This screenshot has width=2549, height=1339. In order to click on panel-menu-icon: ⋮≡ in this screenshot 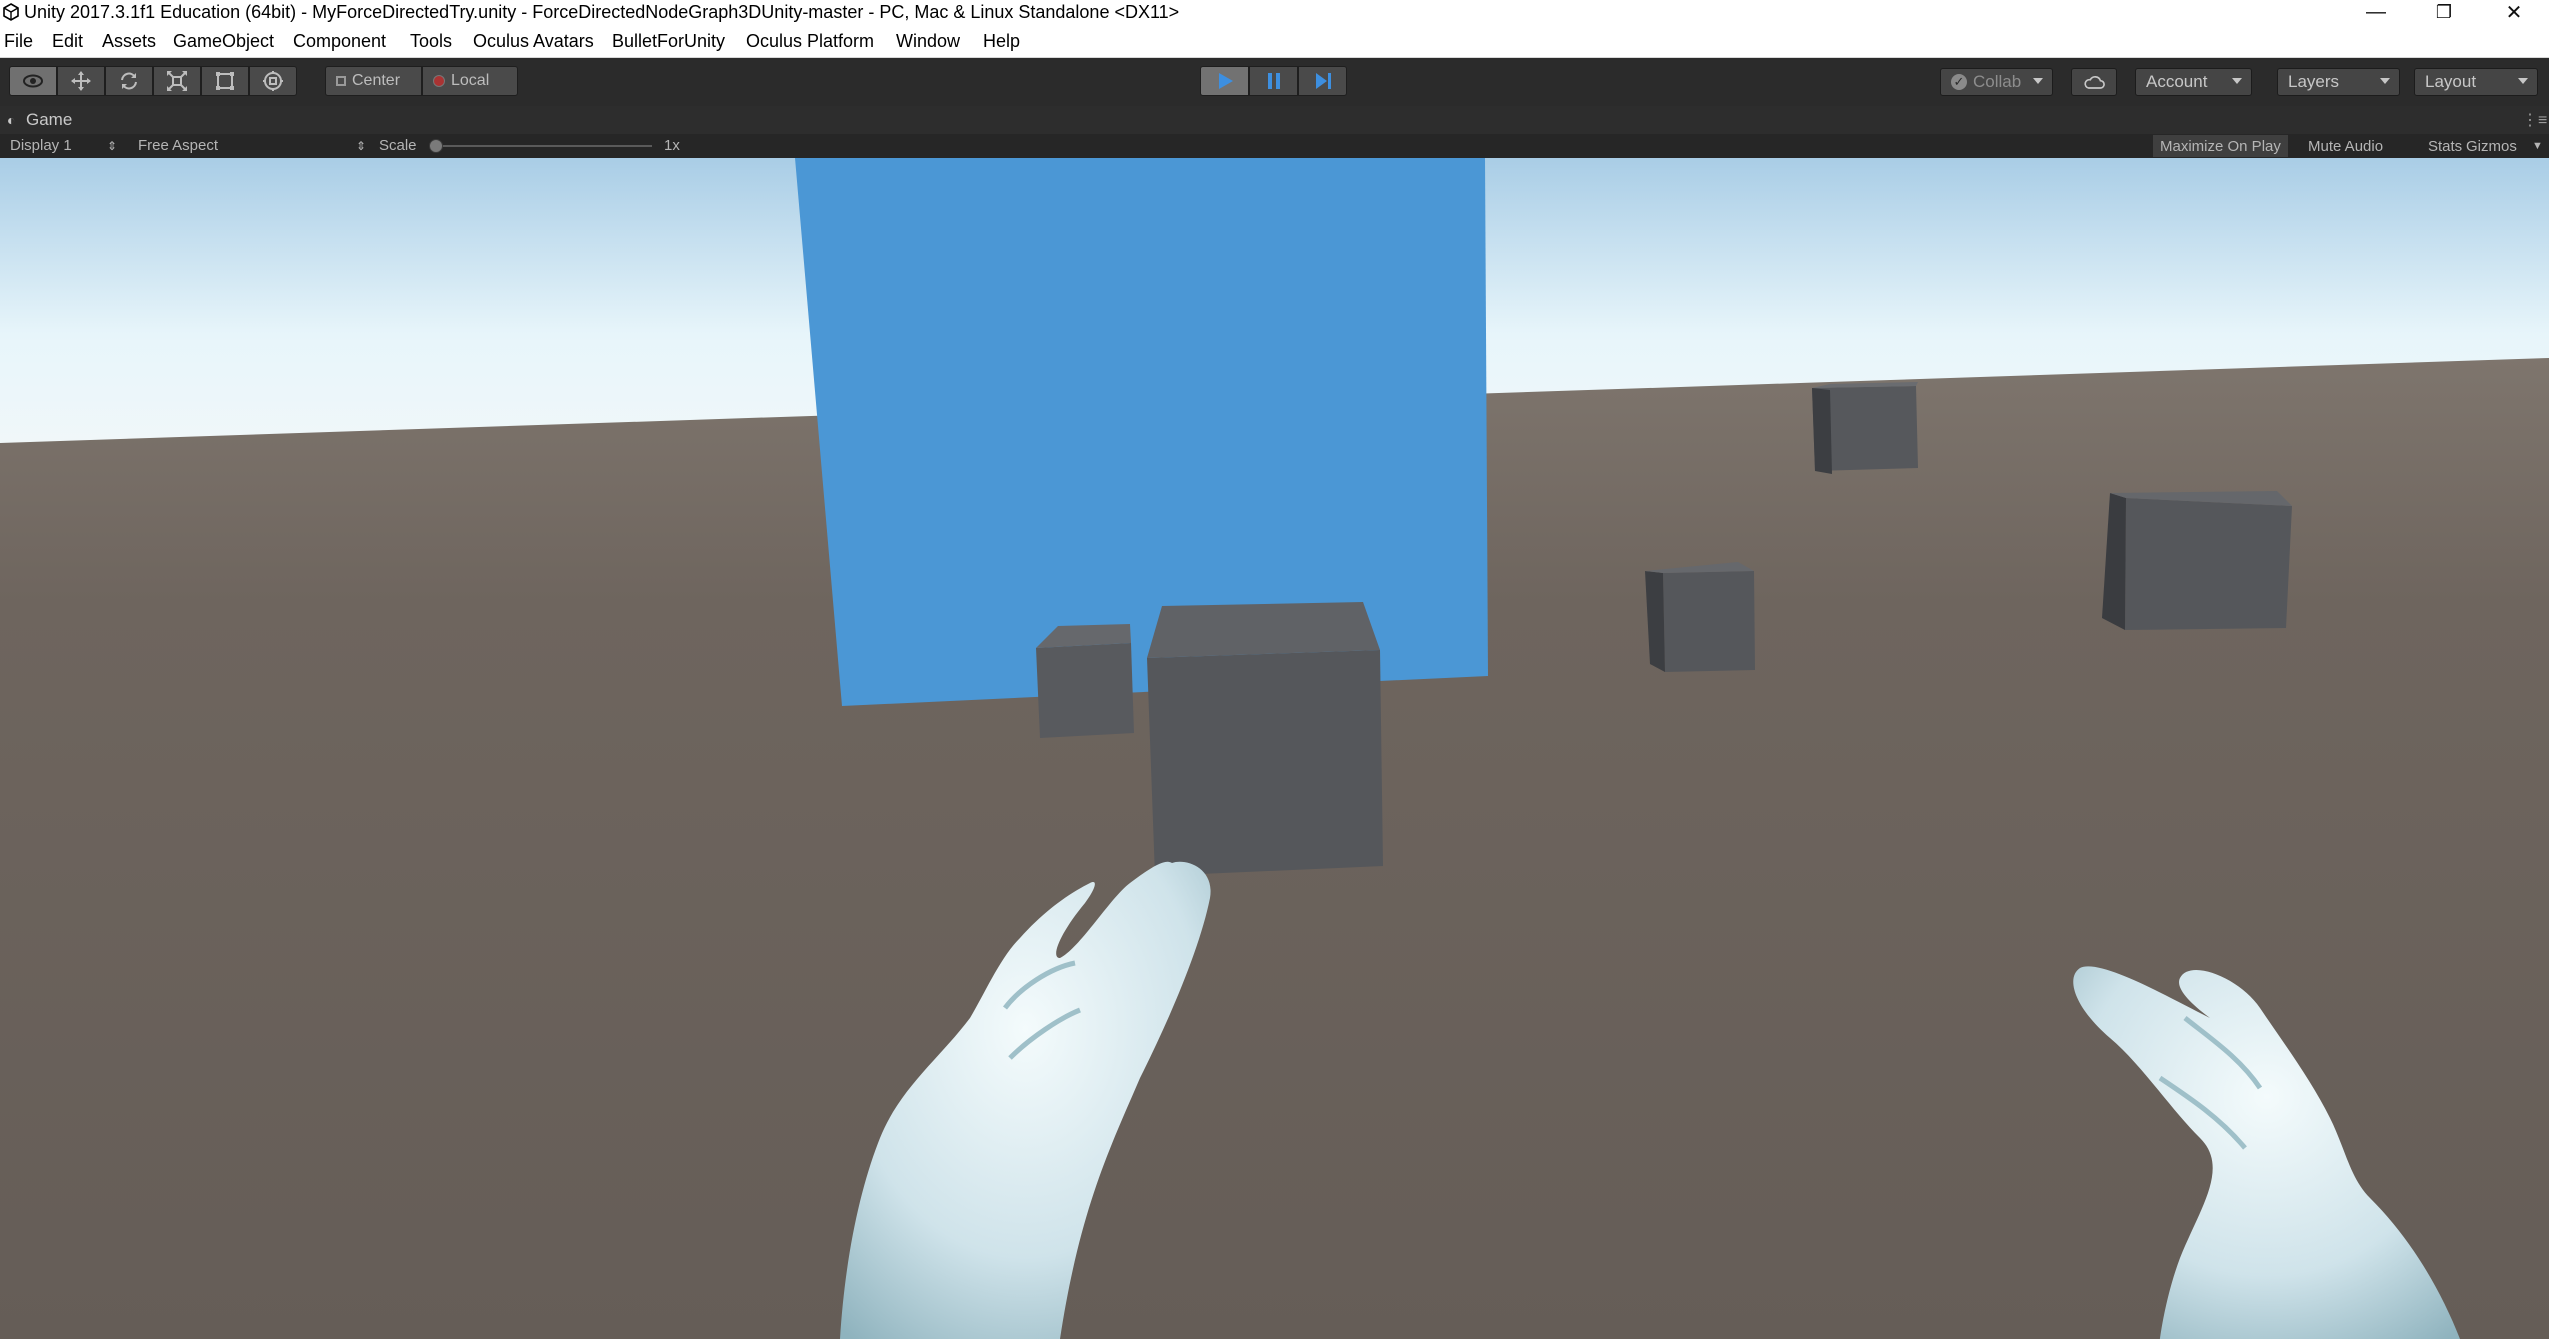, I will do `click(2534, 120)`.